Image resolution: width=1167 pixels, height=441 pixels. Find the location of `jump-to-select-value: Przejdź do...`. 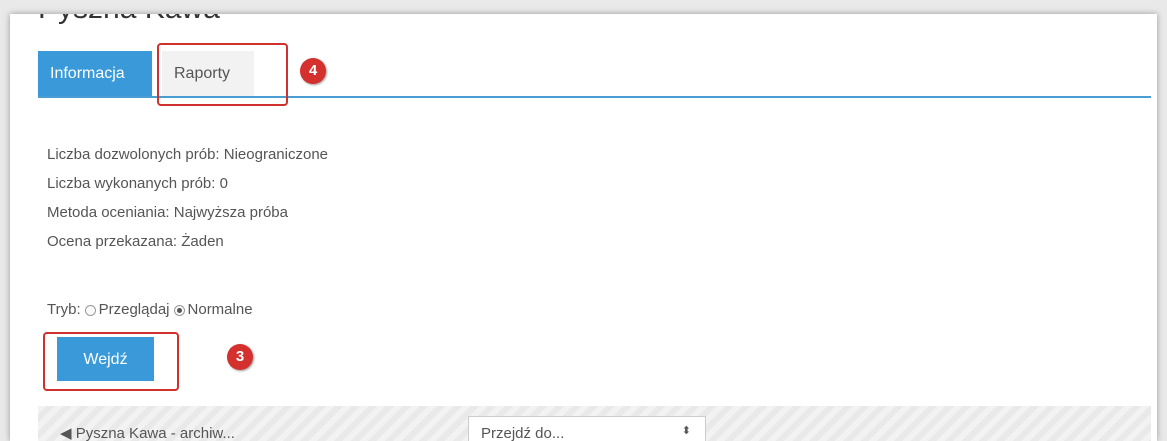

jump-to-select-value: Przejdź do... is located at coordinates (523, 433).